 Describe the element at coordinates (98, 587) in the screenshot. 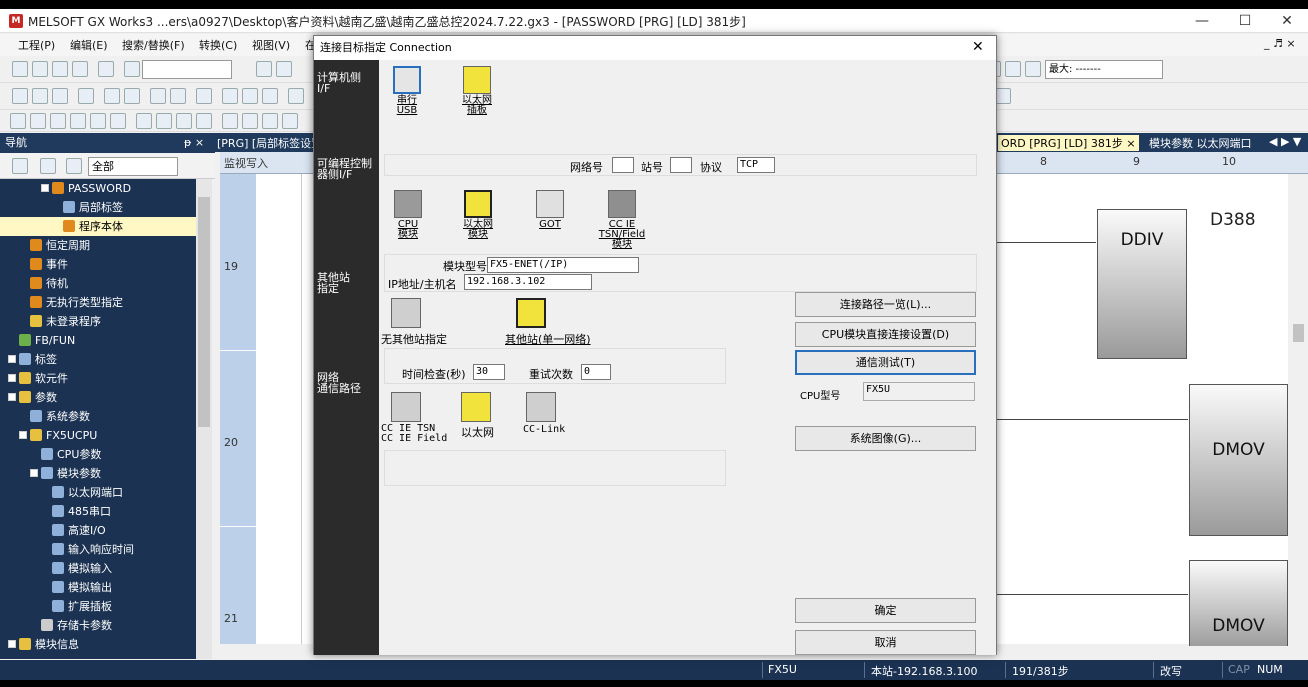

I see `tree-item: 模拟输出` at that location.